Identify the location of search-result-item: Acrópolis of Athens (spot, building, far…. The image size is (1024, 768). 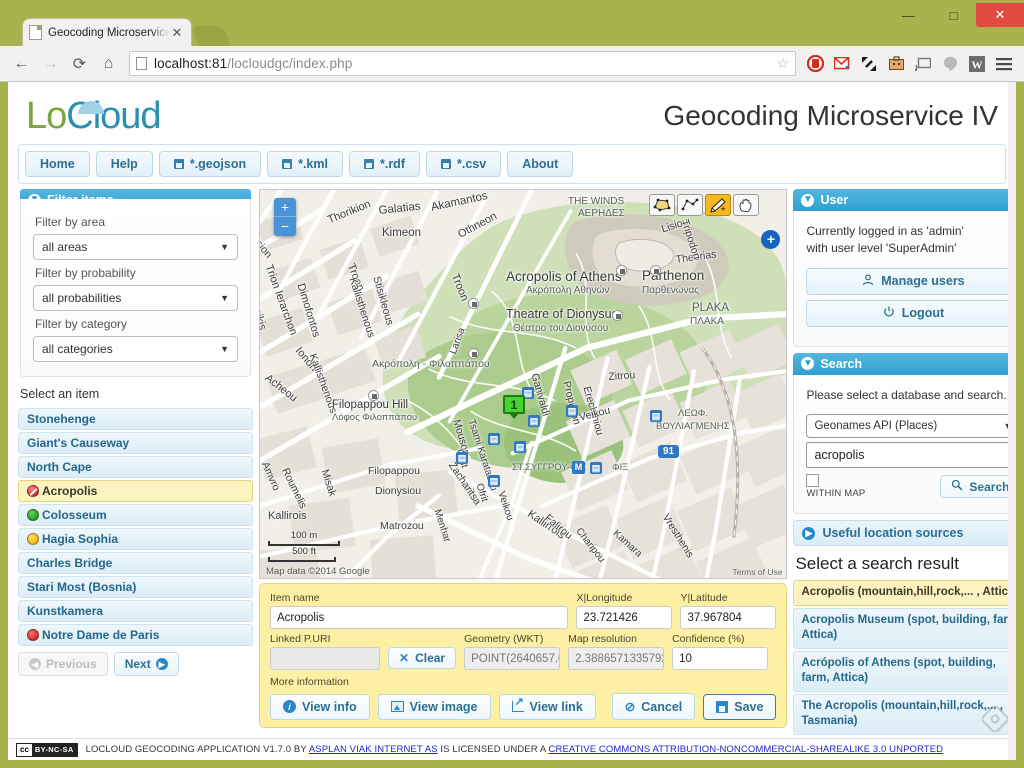
(904, 671).